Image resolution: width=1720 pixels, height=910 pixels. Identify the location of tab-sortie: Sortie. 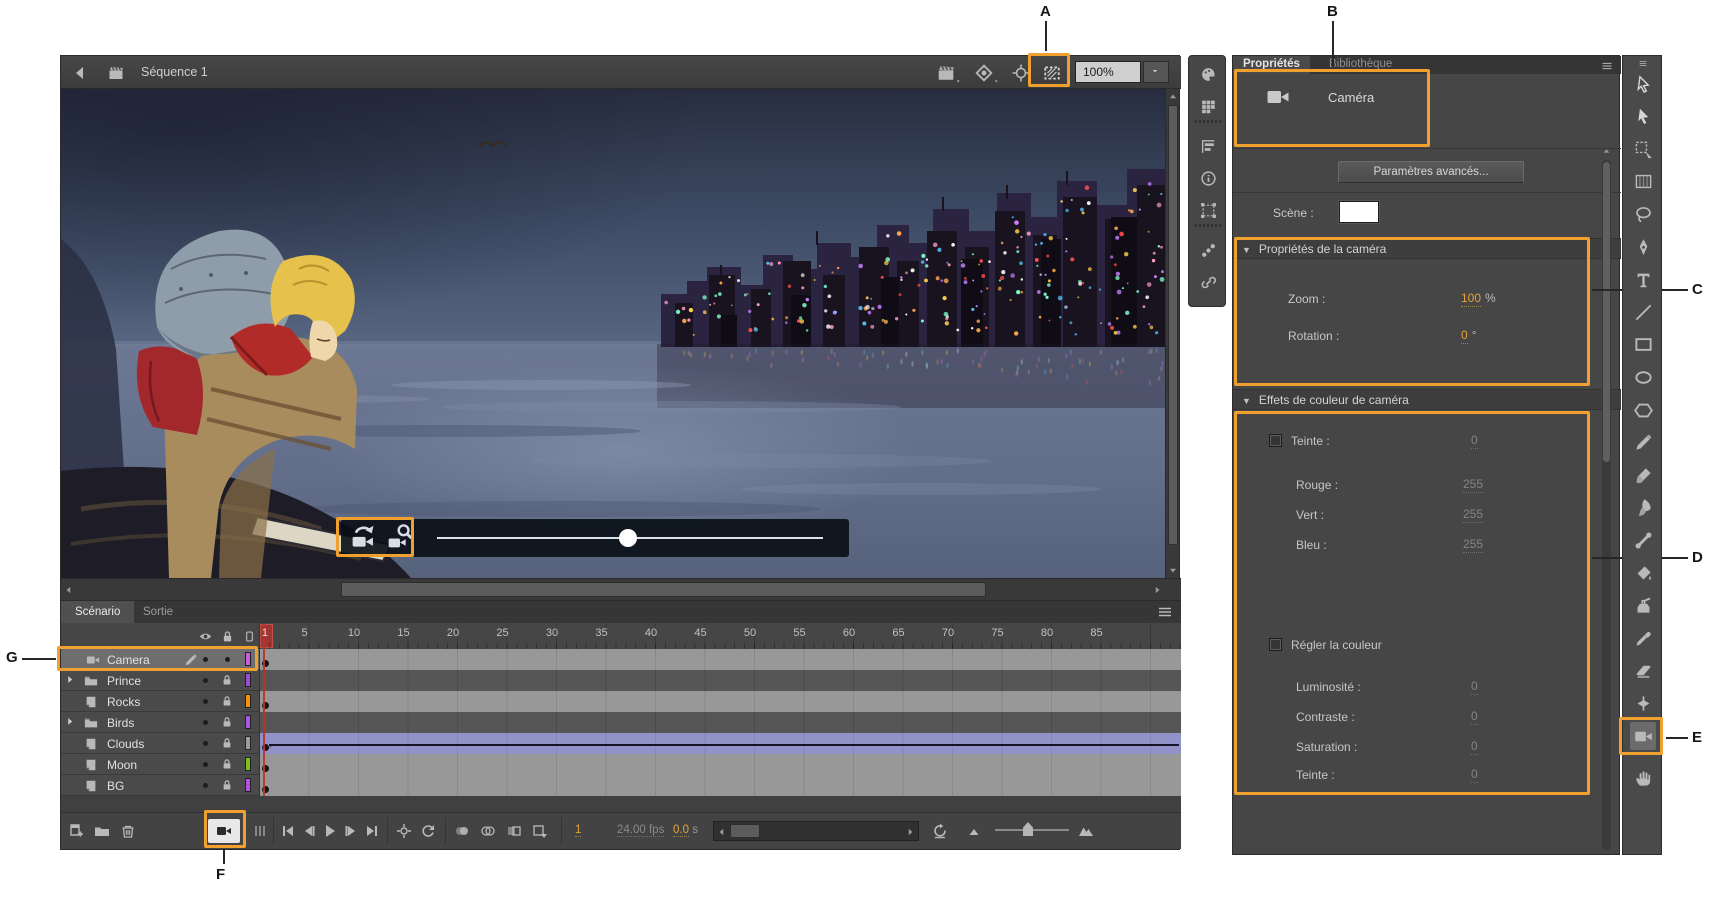
(158, 612).